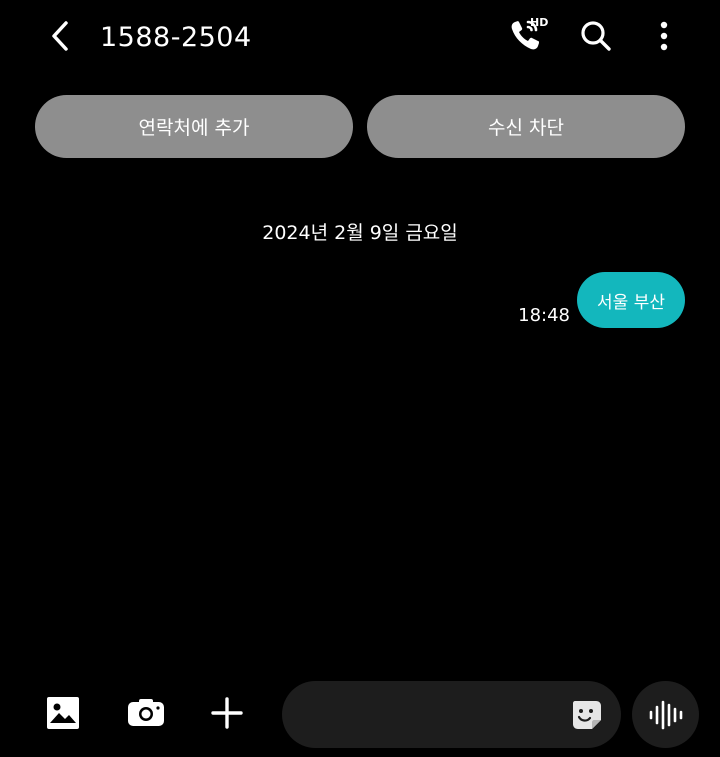  I want to click on hd-badge: HD, so click(539, 22).